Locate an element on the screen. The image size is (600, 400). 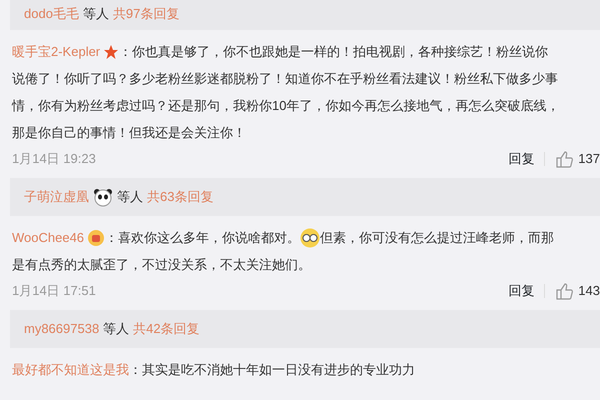
glasses-emoji-icon is located at coordinates (310, 238).